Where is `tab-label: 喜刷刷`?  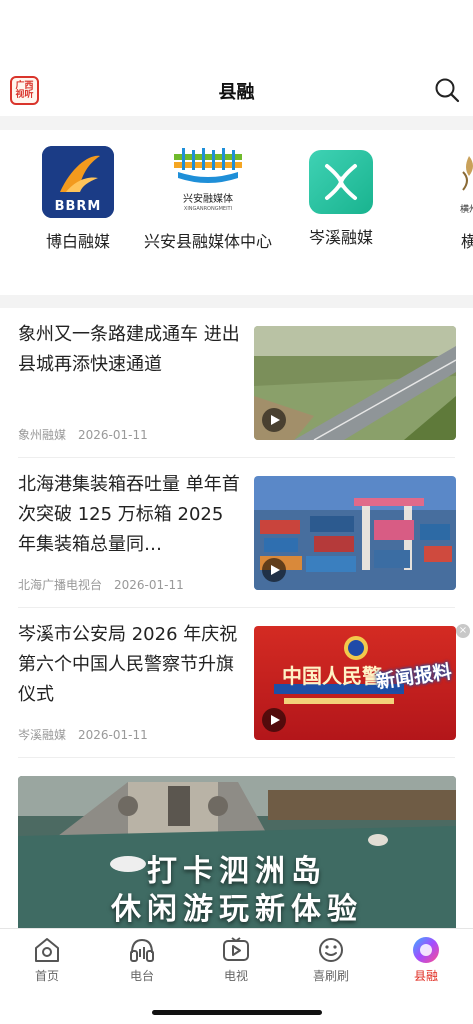 tab-label: 喜刷刷 is located at coordinates (330, 976).